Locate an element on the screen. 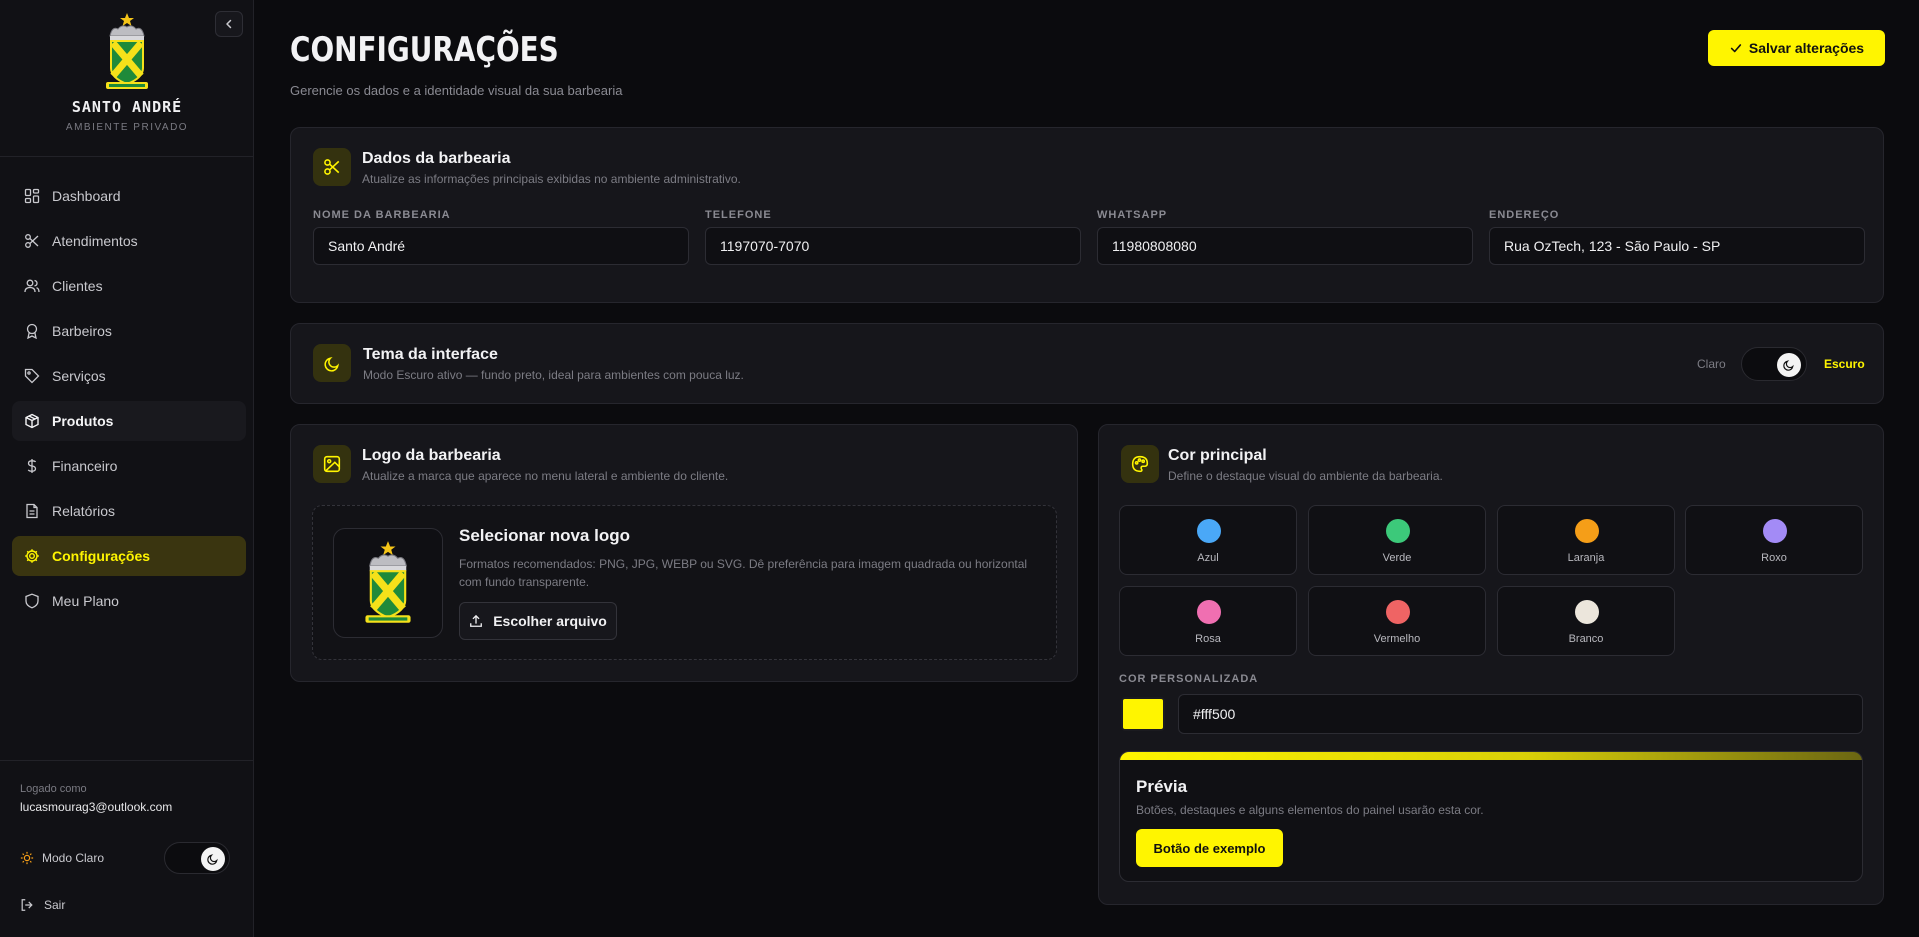 Image resolution: width=1919 pixels, height=937 pixels. swatch-rosa: Rosa is located at coordinates (1208, 621).